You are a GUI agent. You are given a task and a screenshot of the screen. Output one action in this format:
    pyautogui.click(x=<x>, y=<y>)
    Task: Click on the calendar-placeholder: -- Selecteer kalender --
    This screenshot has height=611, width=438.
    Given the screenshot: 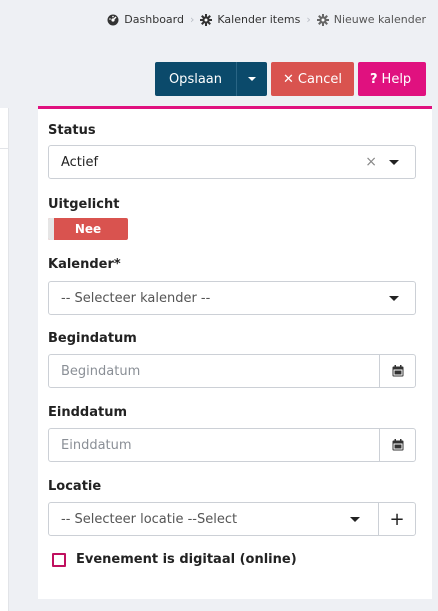 What is the action you would take?
    pyautogui.click(x=136, y=298)
    